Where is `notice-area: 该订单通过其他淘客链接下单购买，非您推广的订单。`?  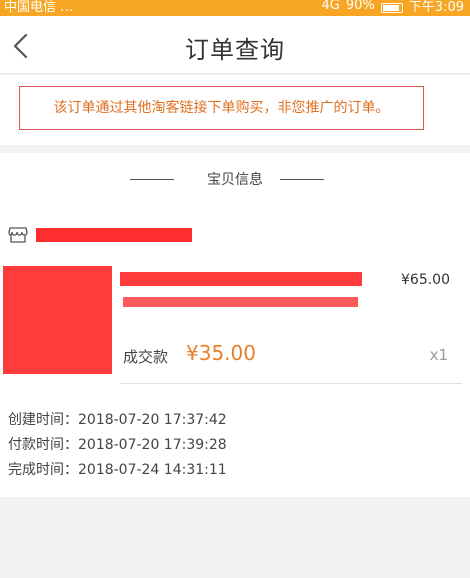
notice-area: 该订单通过其他淘客链接下单购买，非您推广的订单。 is located at coordinates (235, 110).